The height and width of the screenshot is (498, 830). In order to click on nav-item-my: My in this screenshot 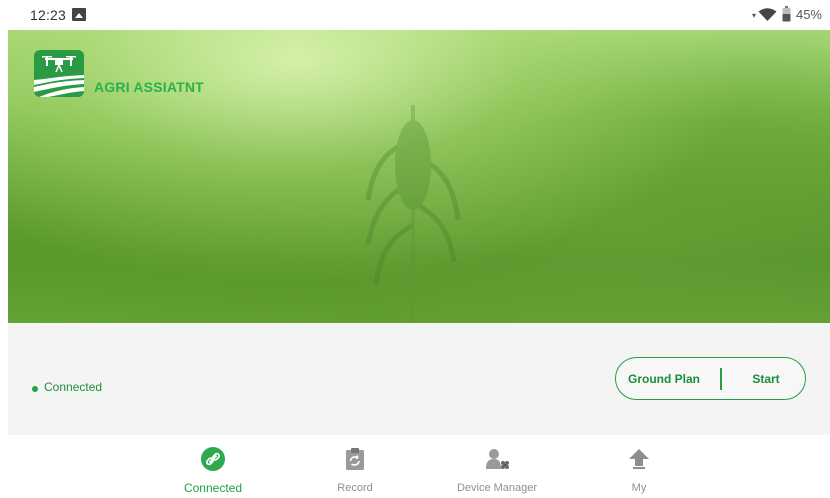, I will do `click(639, 466)`.